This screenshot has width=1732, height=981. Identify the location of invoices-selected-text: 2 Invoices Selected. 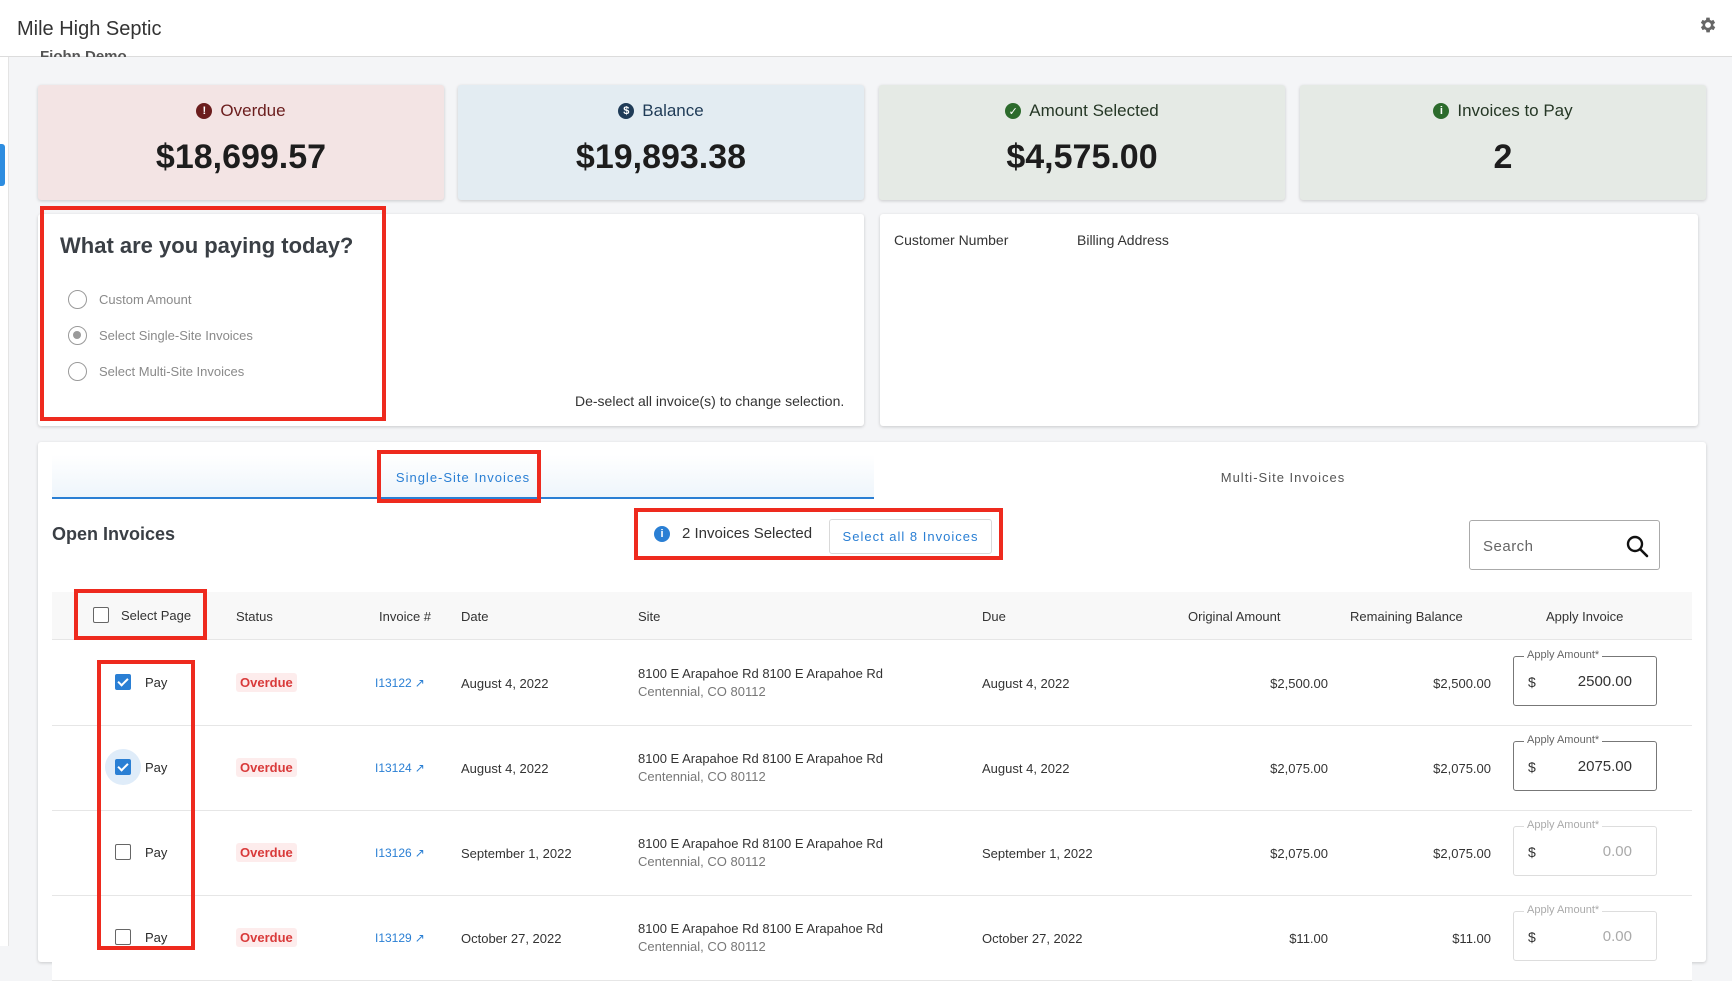
(747, 533).